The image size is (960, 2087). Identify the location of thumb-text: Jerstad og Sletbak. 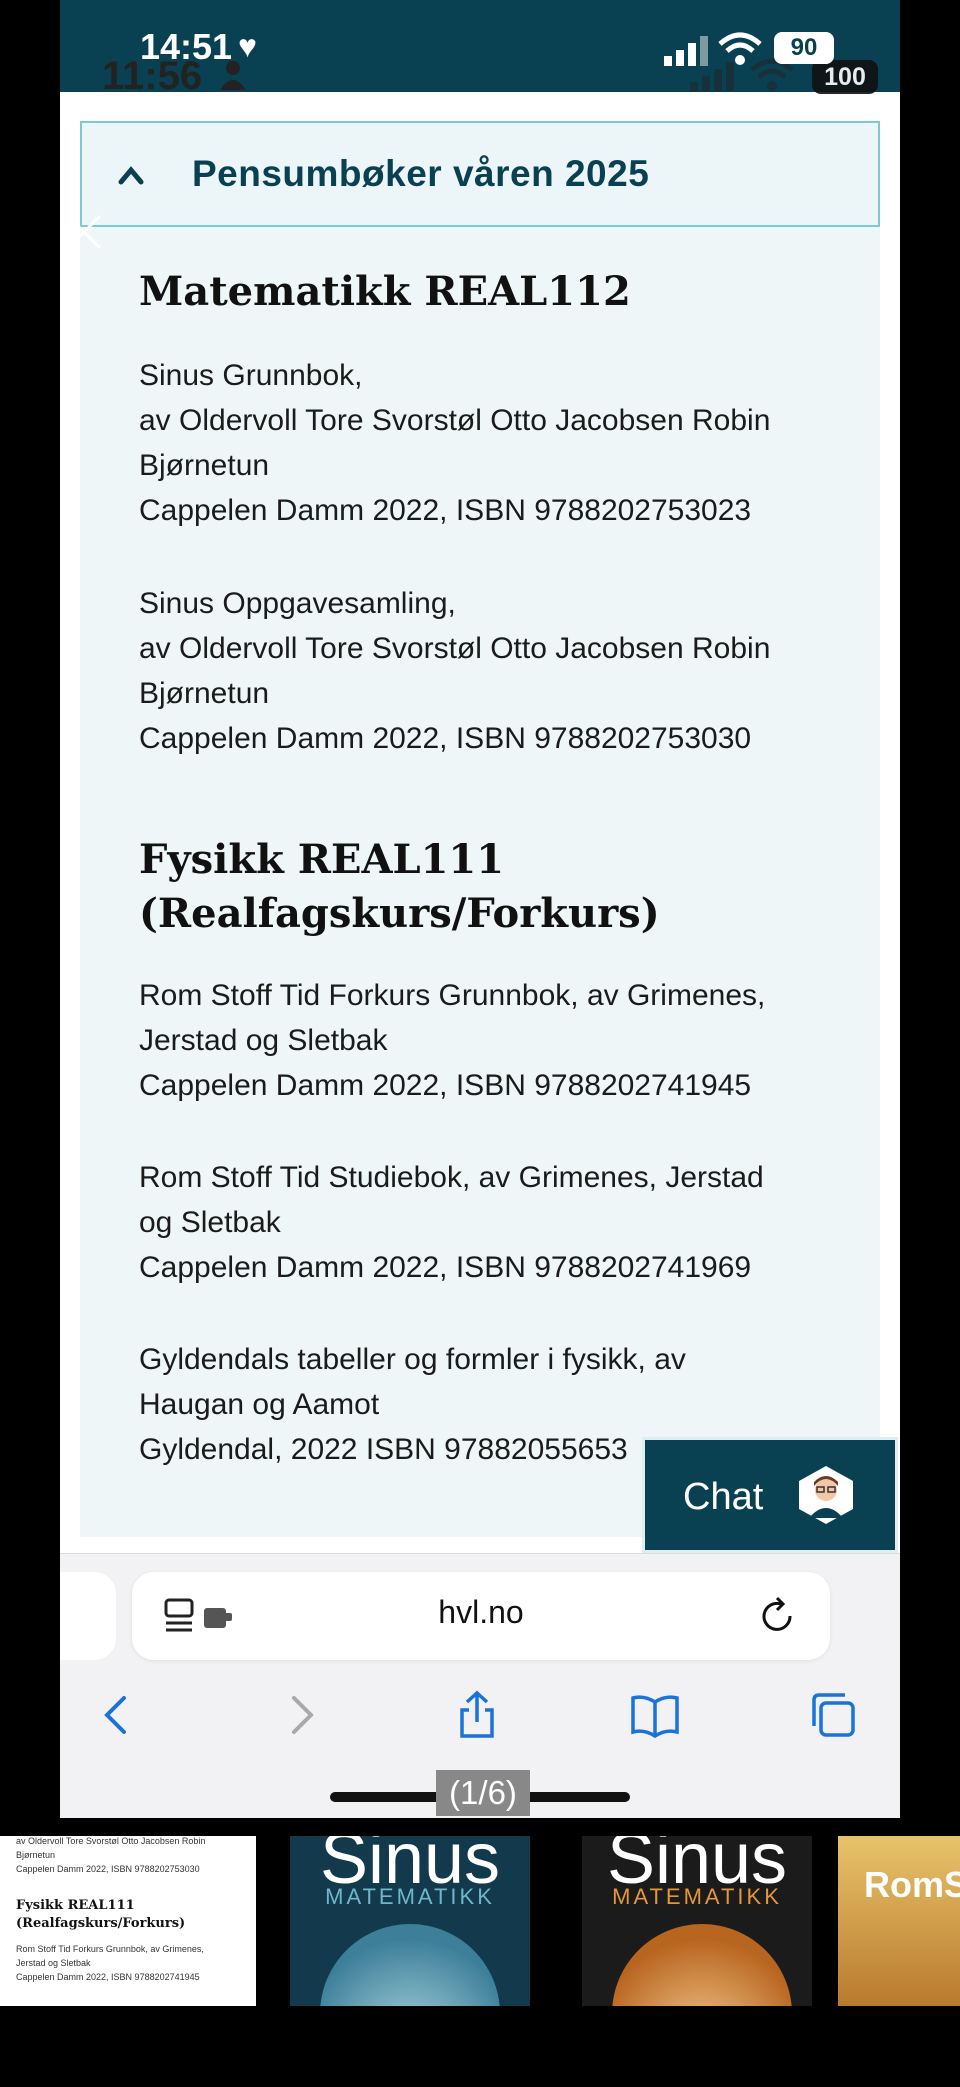
(53, 1963).